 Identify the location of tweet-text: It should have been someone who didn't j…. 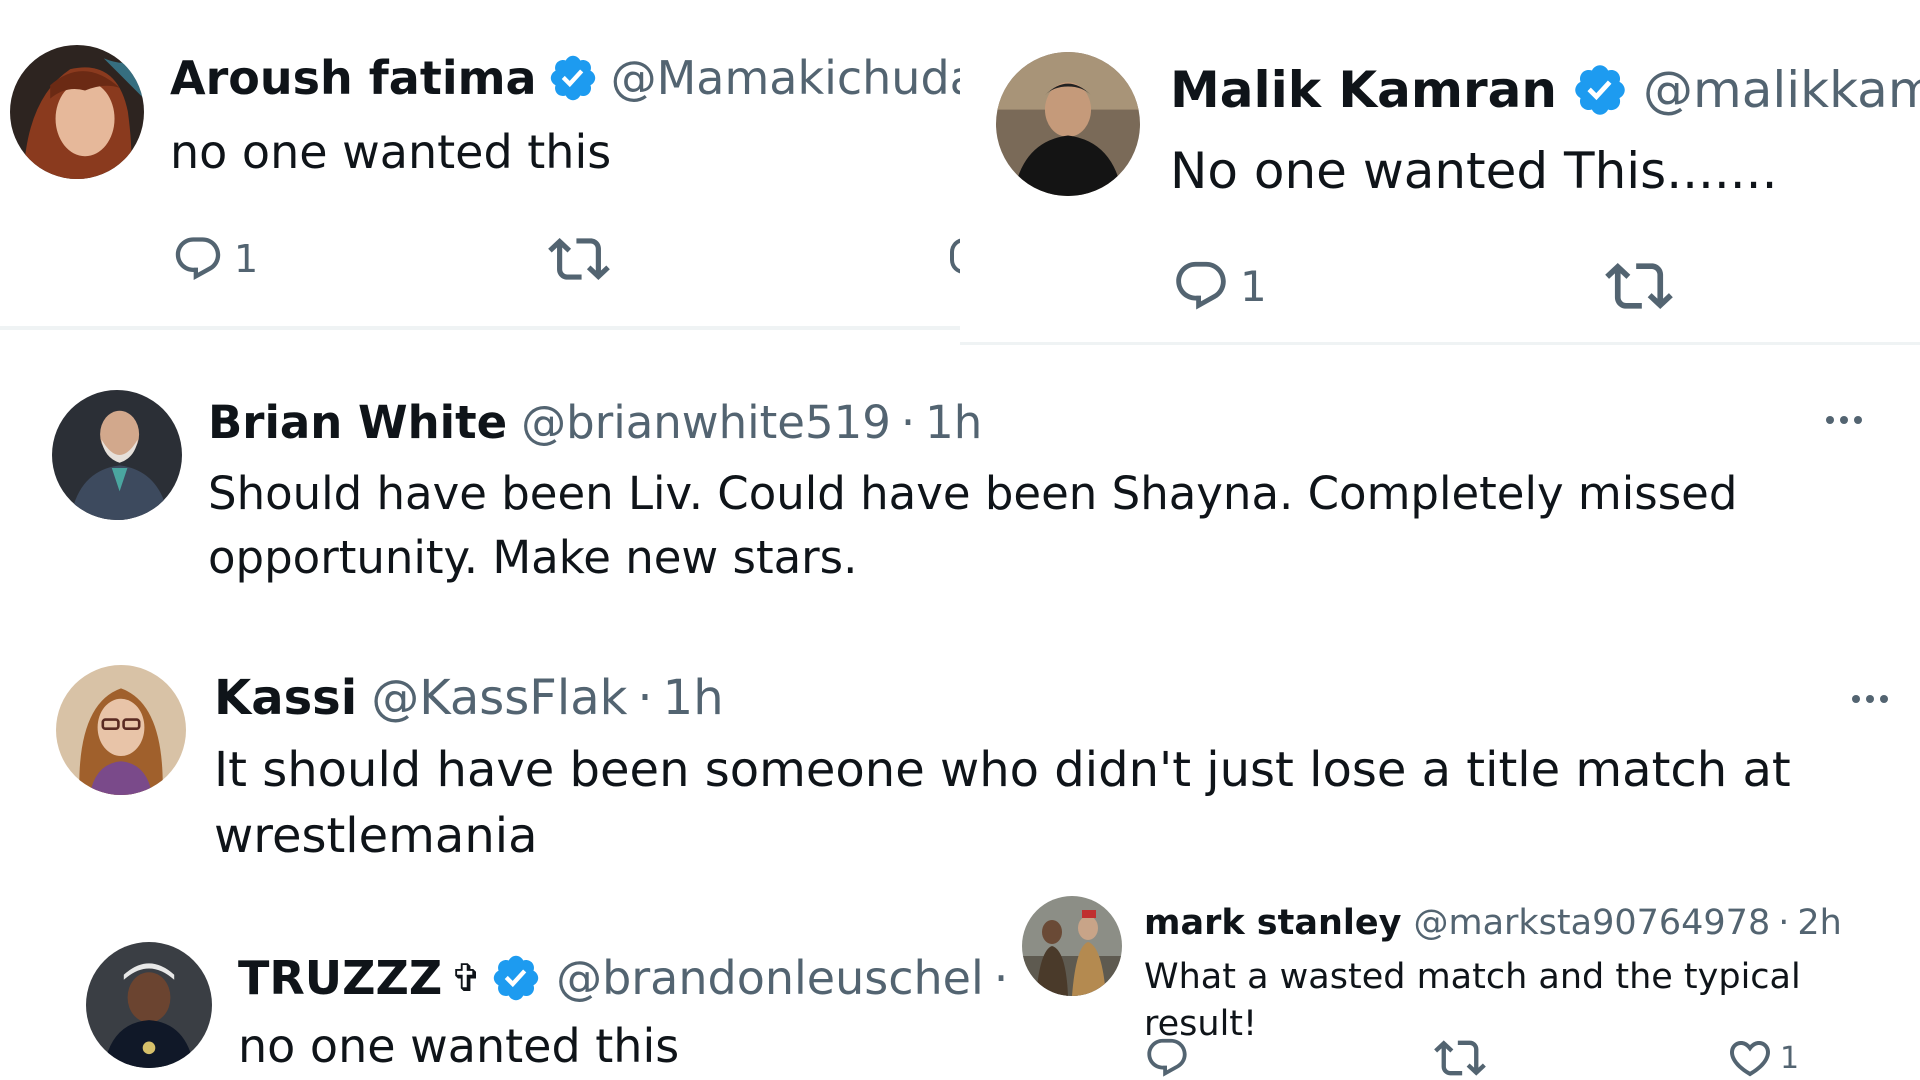
(1002, 803).